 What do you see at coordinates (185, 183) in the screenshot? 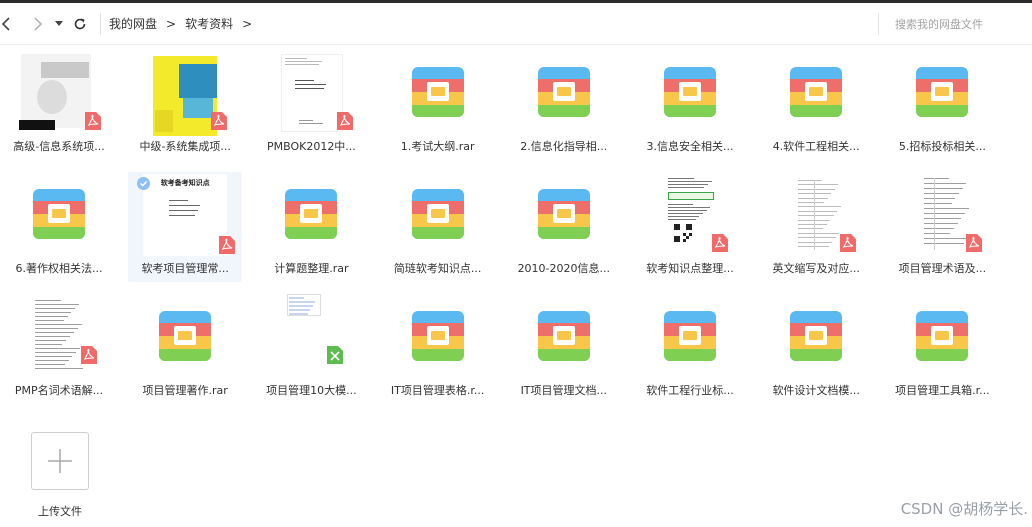
I see `document-title: 软考备考知识点` at bounding box center [185, 183].